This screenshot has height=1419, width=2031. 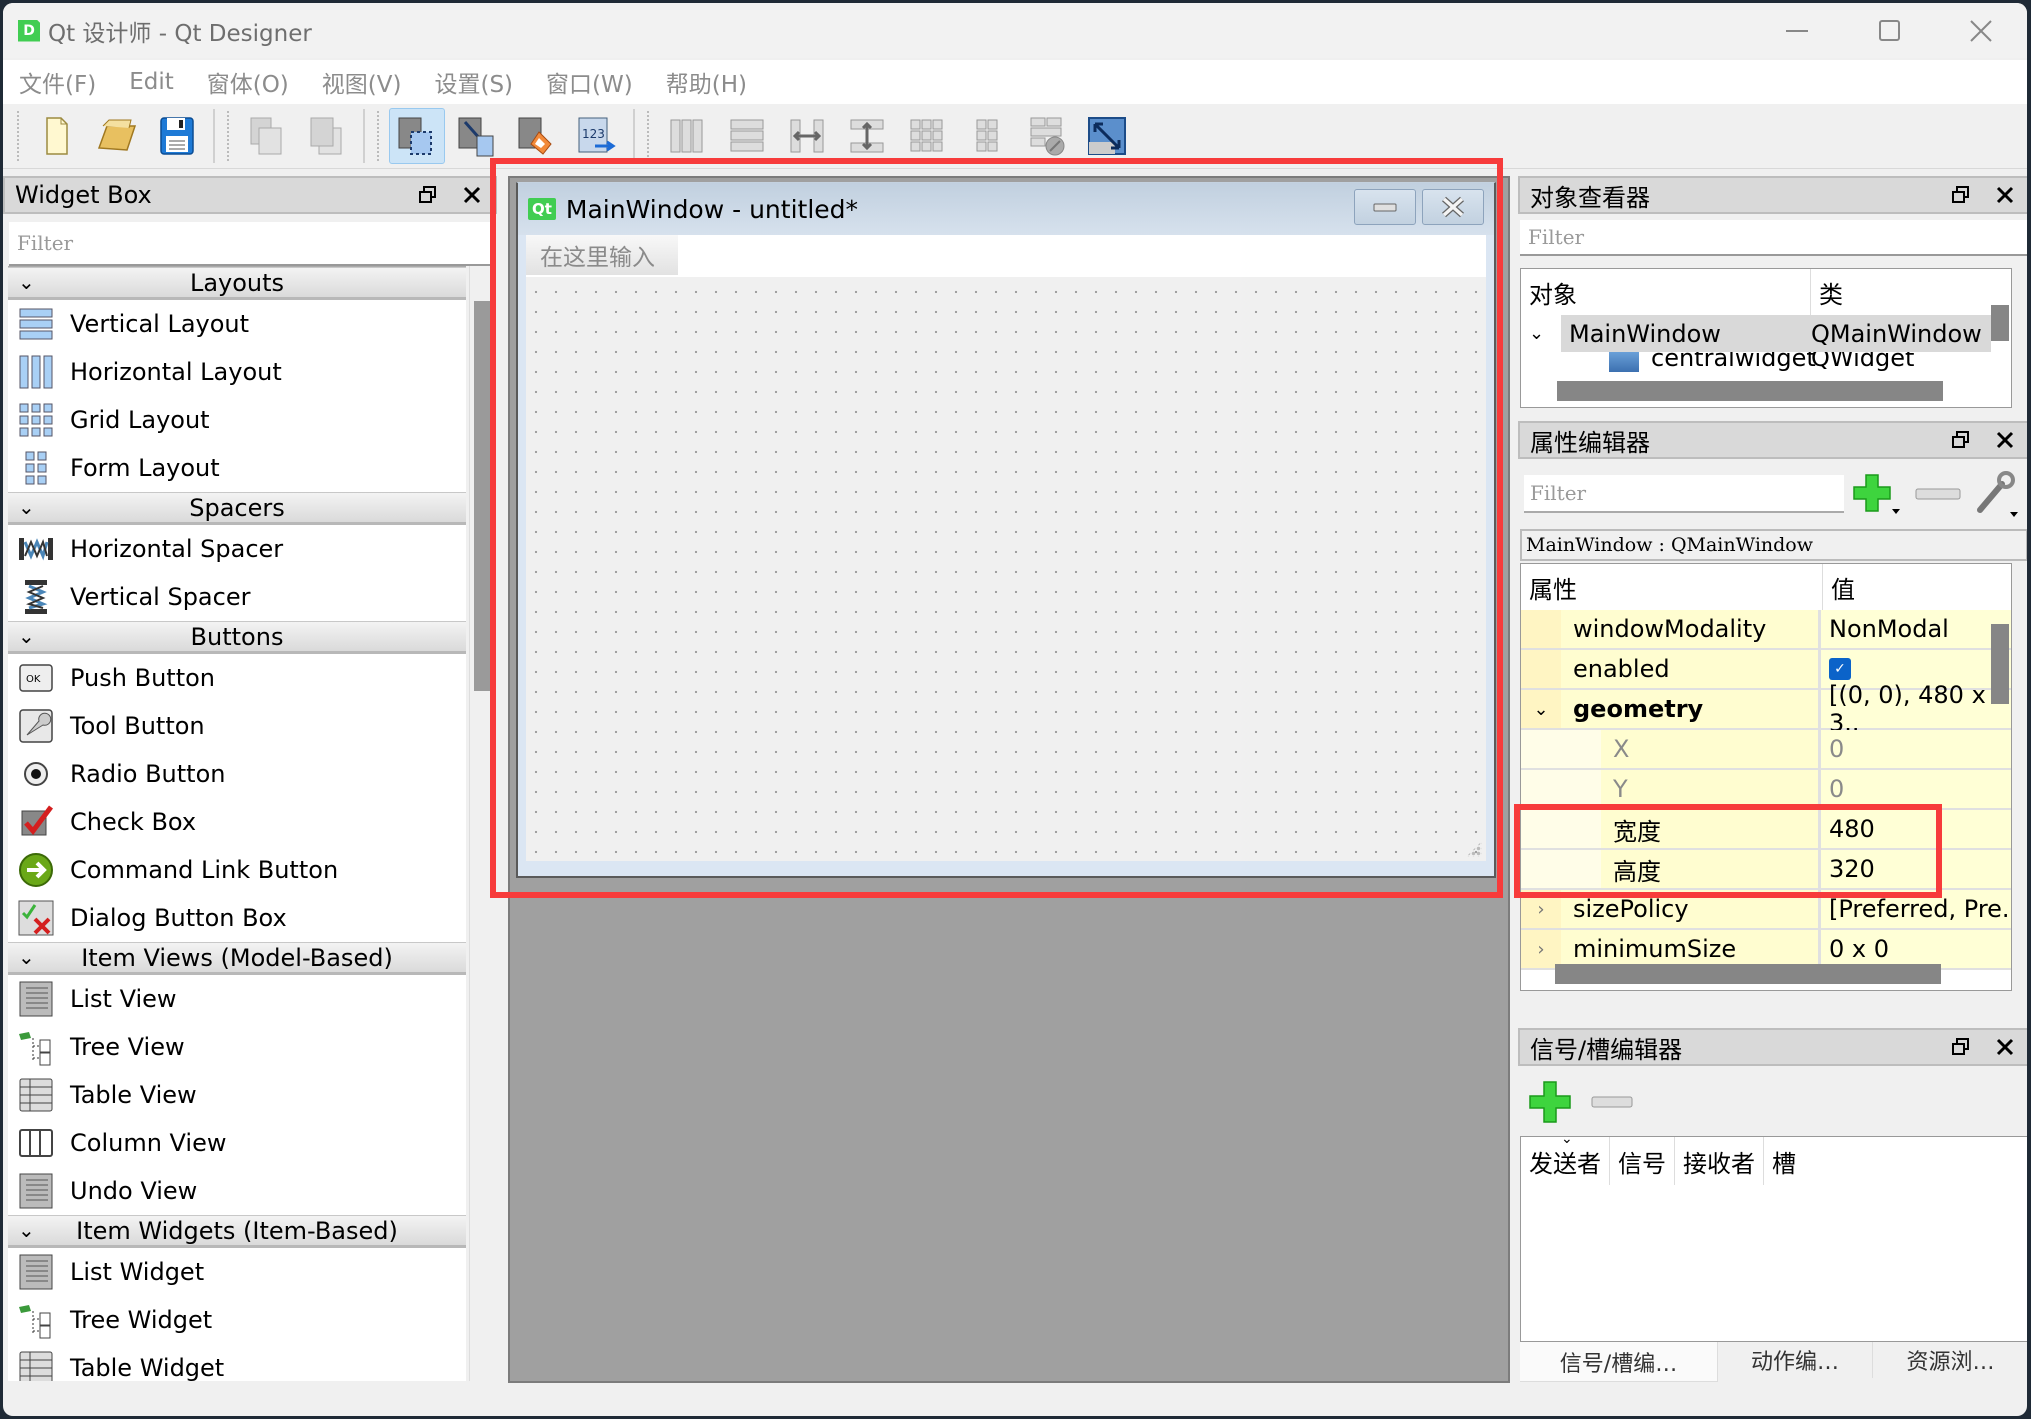 What do you see at coordinates (237, 283) in the screenshot?
I see `category-header: ⌄ Layouts` at bounding box center [237, 283].